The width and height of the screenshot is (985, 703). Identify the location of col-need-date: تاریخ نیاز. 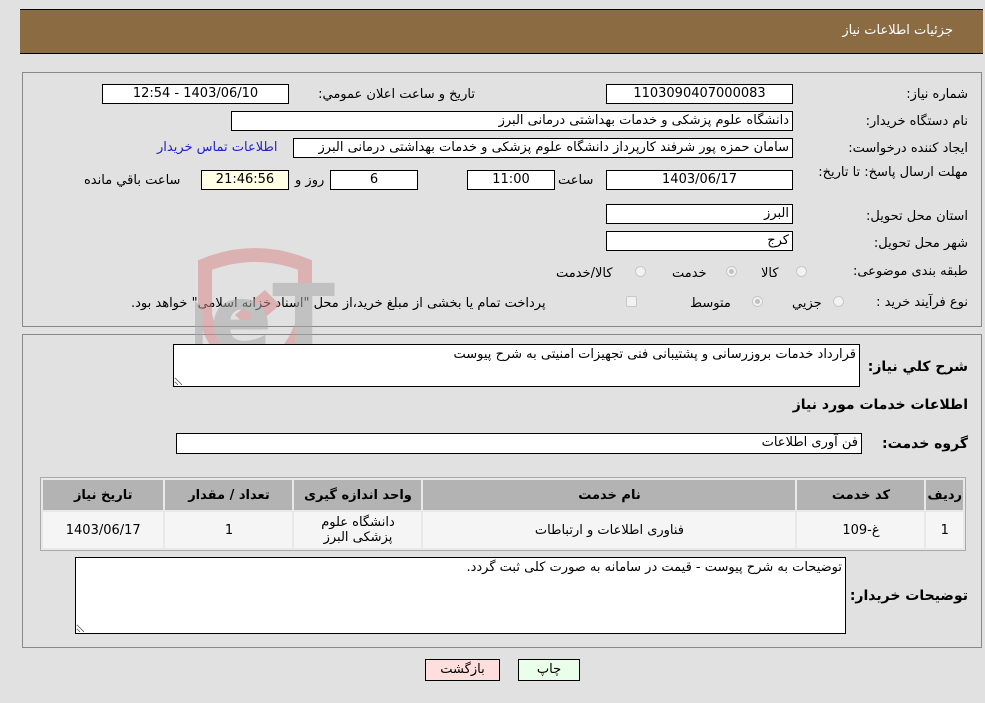
(103, 495).